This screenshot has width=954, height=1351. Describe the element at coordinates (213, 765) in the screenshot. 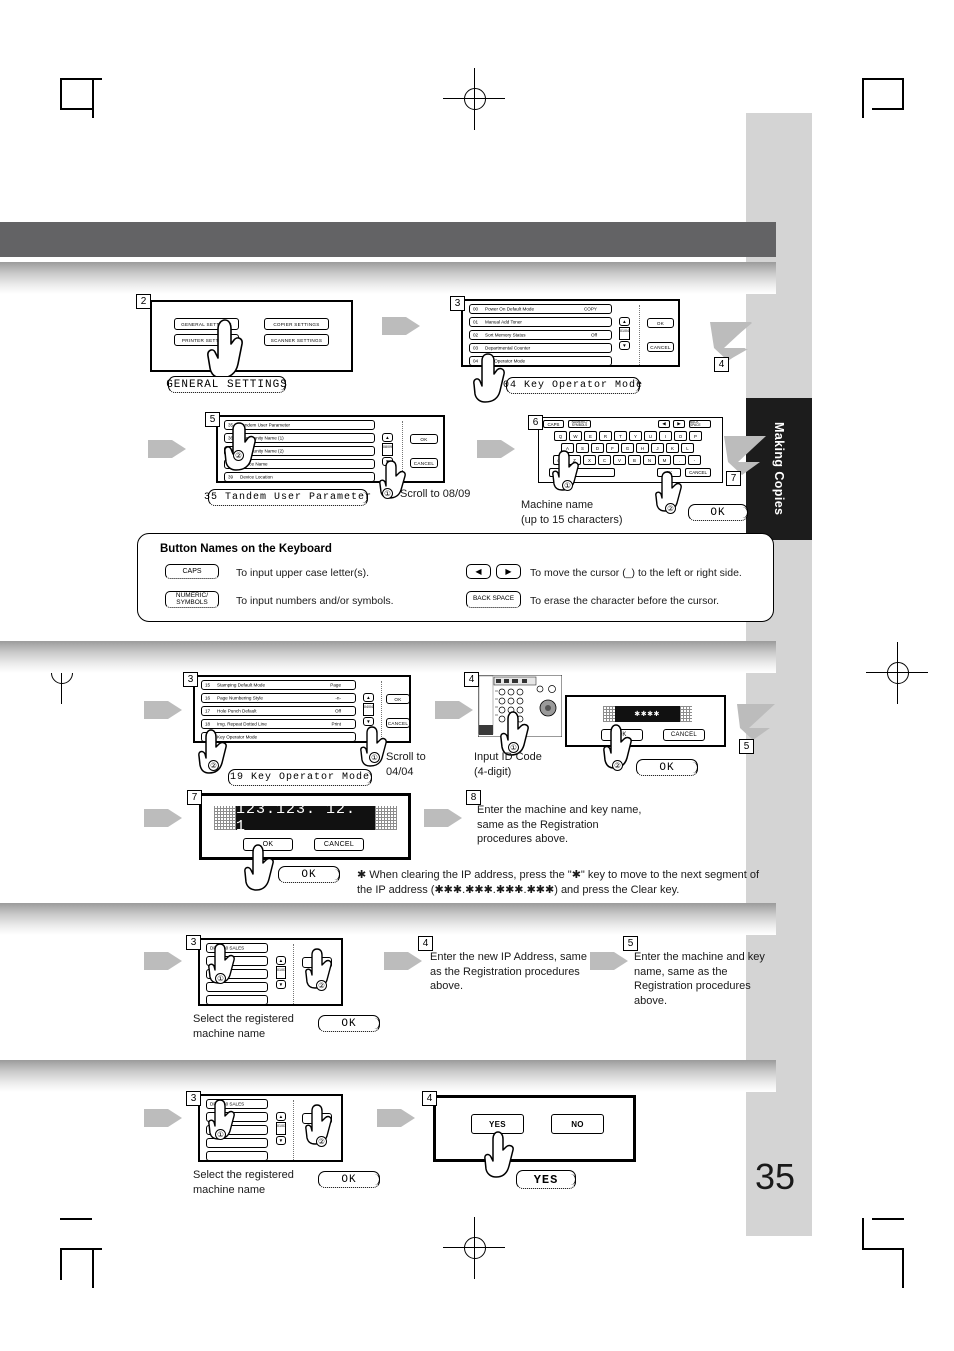

I see `step-marker-2: ②` at that location.